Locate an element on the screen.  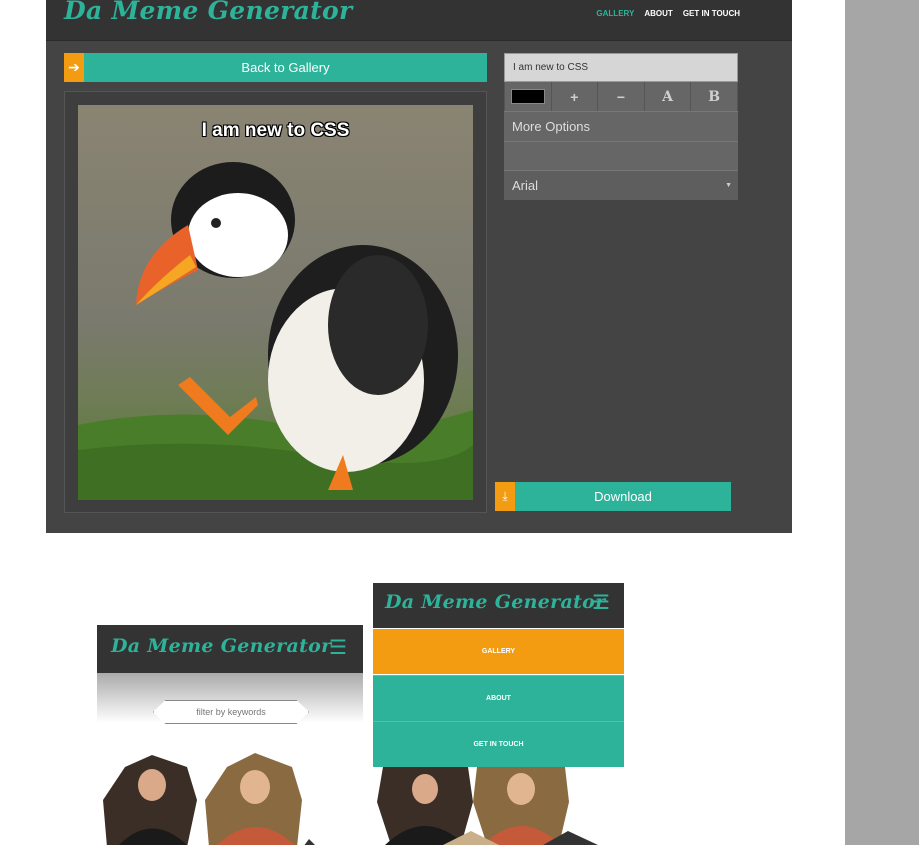
chevron-down-icon: ▼ is located at coordinates (728, 185).